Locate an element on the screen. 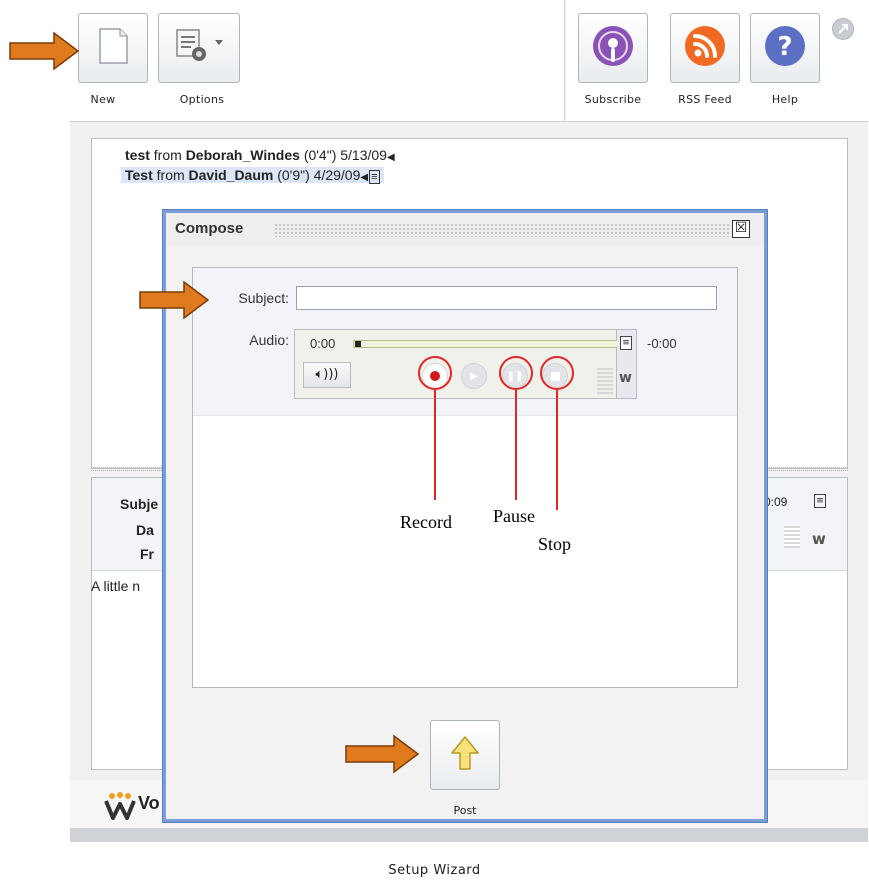 Image resolution: width=869 pixels, height=886 pixels. record-callout-line is located at coordinates (435, 445).